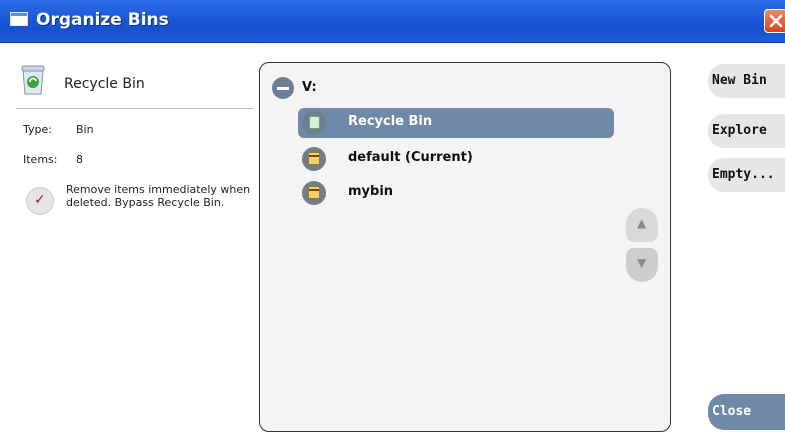 The height and width of the screenshot is (443, 785). I want to click on type-label: Type:, so click(37, 129).